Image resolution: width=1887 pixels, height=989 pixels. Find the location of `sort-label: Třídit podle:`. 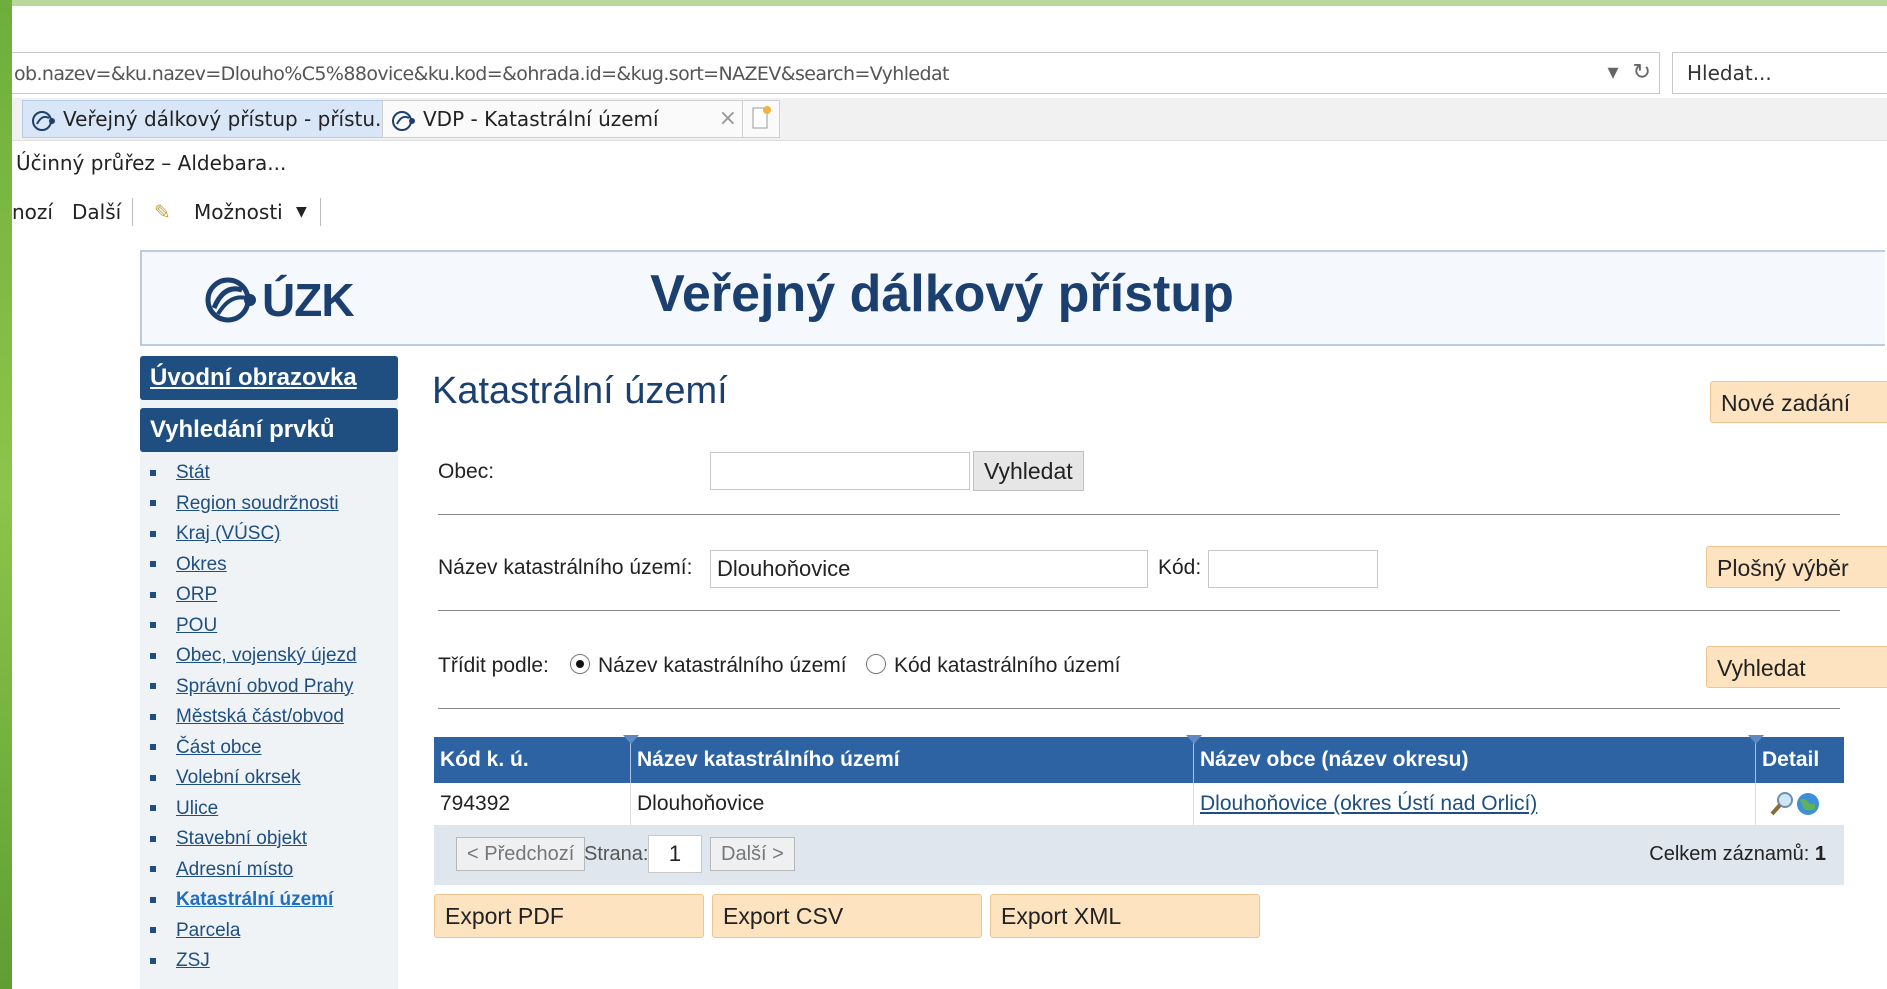

sort-label: Třídit podle: is located at coordinates (493, 665).